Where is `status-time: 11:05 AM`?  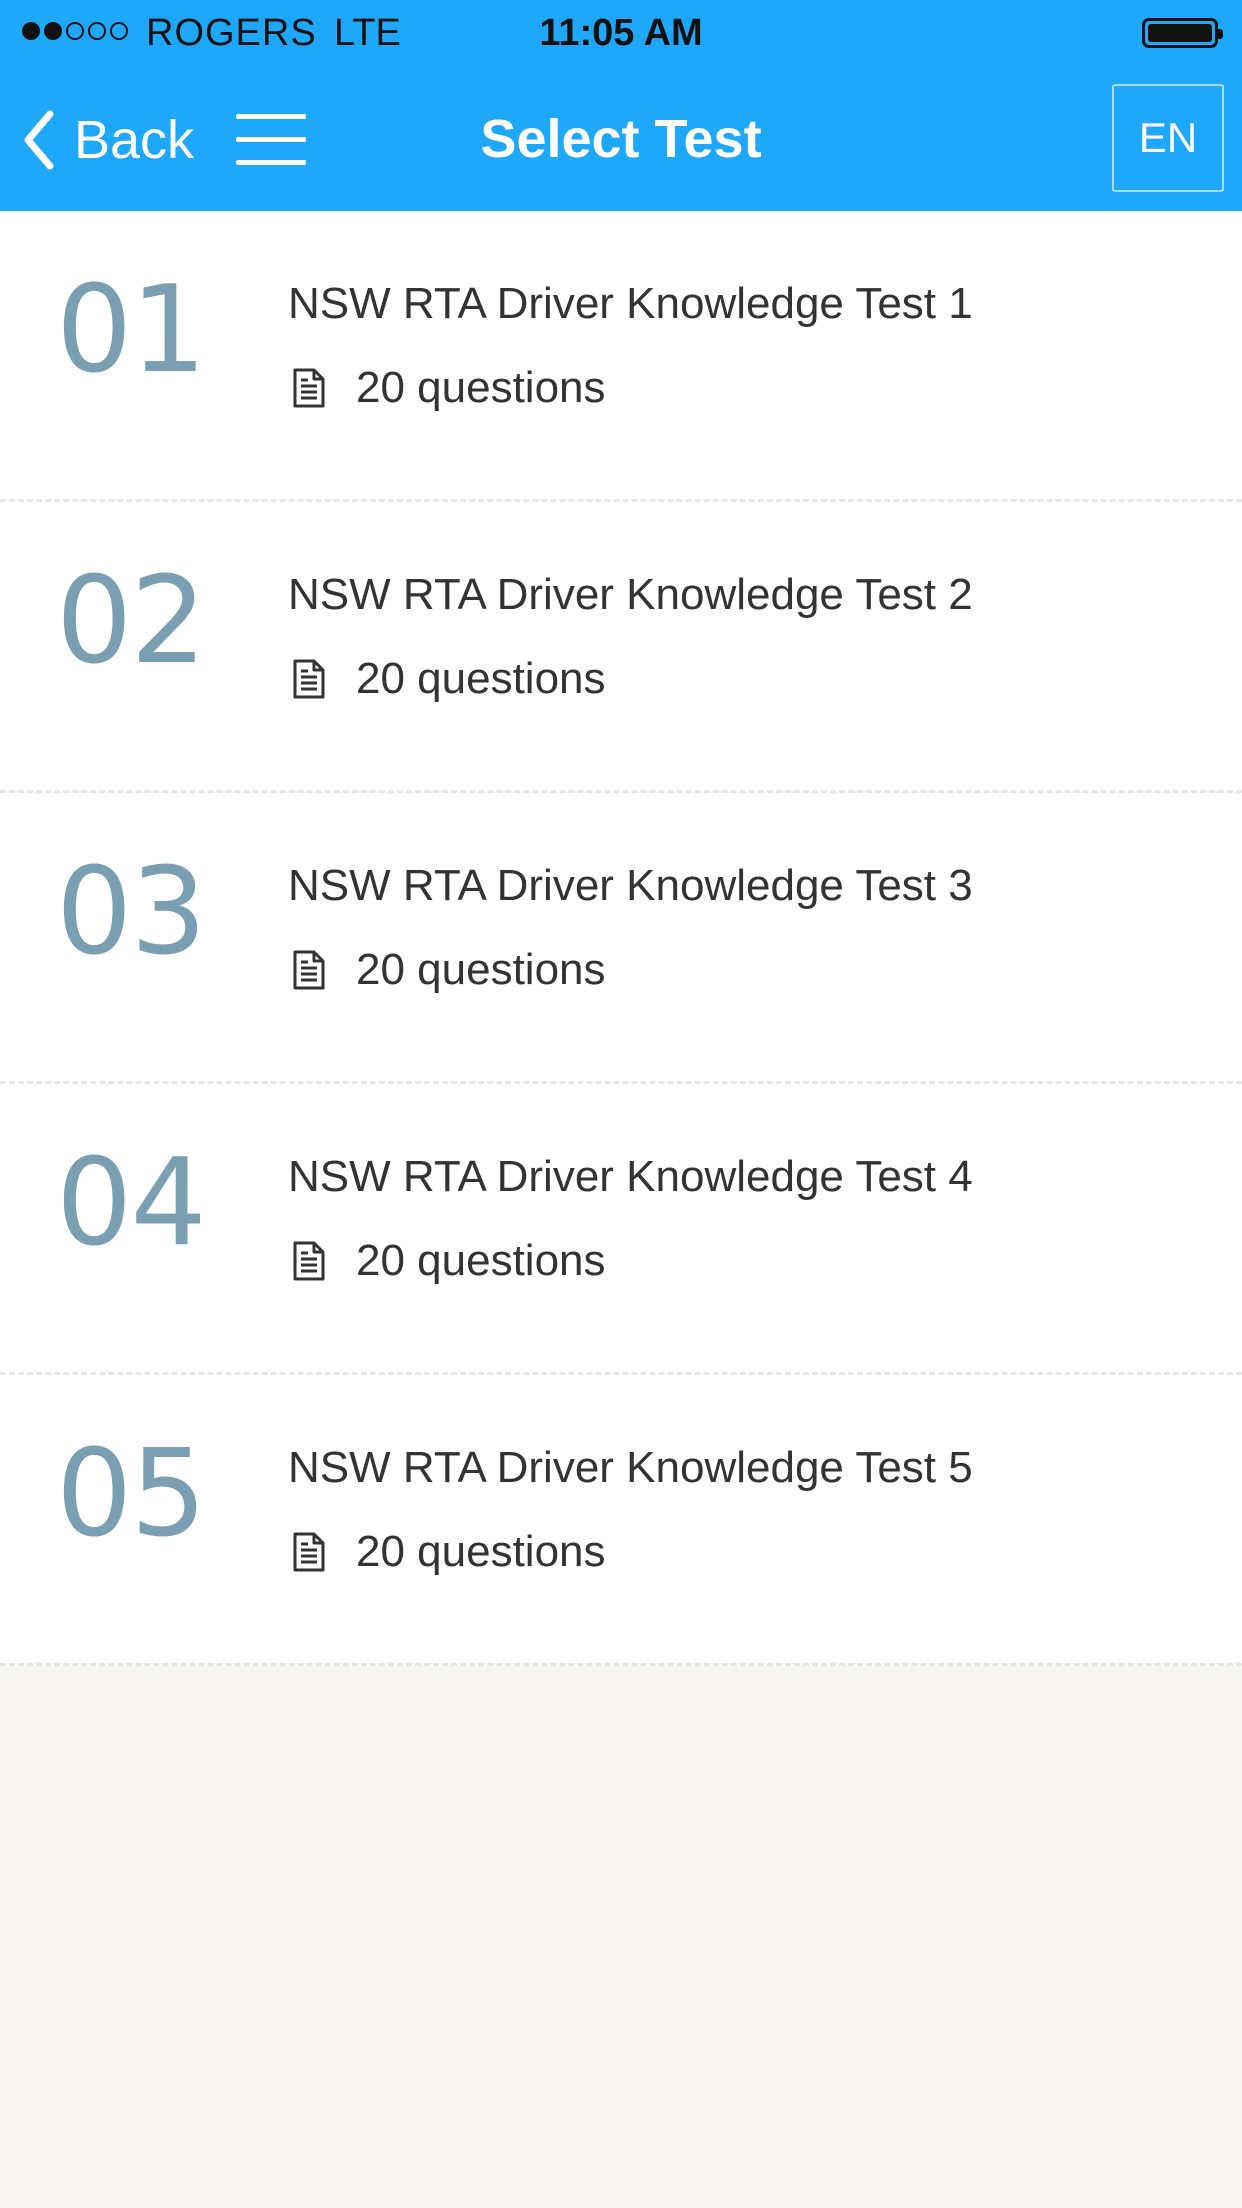
status-time: 11:05 AM is located at coordinates (621, 33).